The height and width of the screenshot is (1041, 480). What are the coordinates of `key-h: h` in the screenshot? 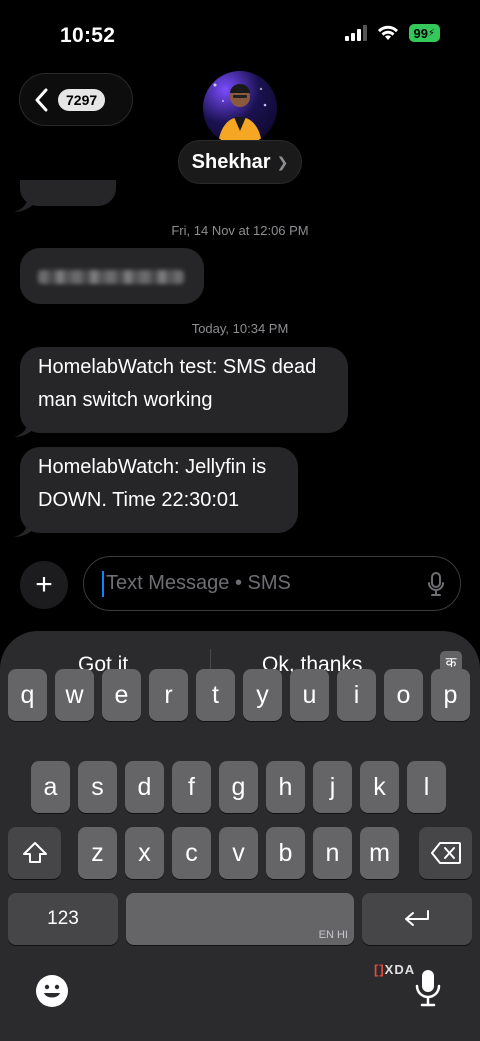 It's located at (285, 787).